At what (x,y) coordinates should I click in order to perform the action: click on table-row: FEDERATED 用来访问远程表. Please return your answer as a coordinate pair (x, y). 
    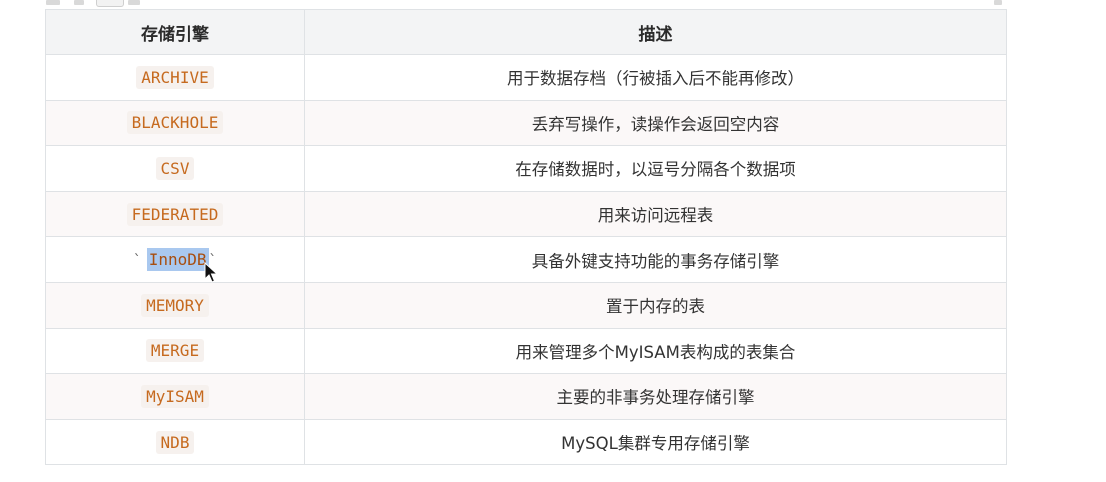
    Looking at the image, I should click on (526, 214).